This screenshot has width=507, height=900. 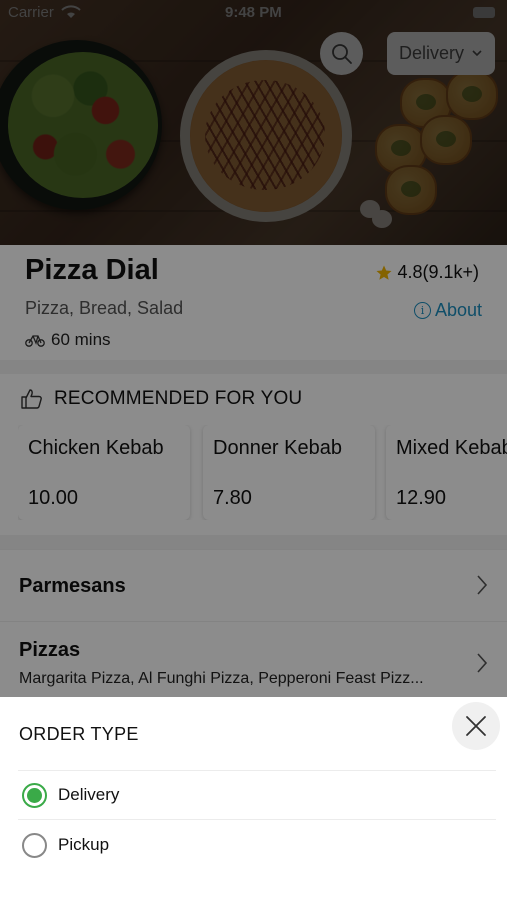 I want to click on option-label: Delivery, so click(x=89, y=794).